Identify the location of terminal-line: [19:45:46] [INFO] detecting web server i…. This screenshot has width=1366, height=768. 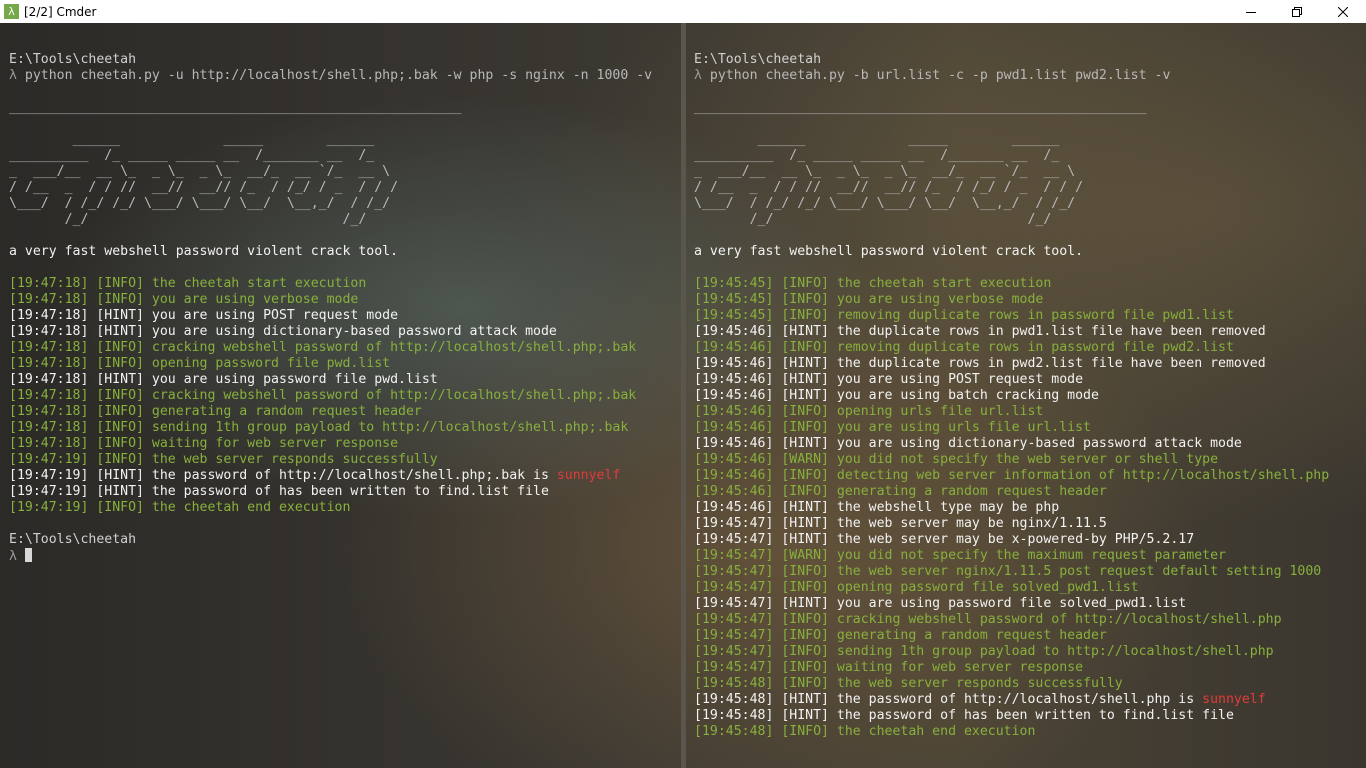
(1011, 476).